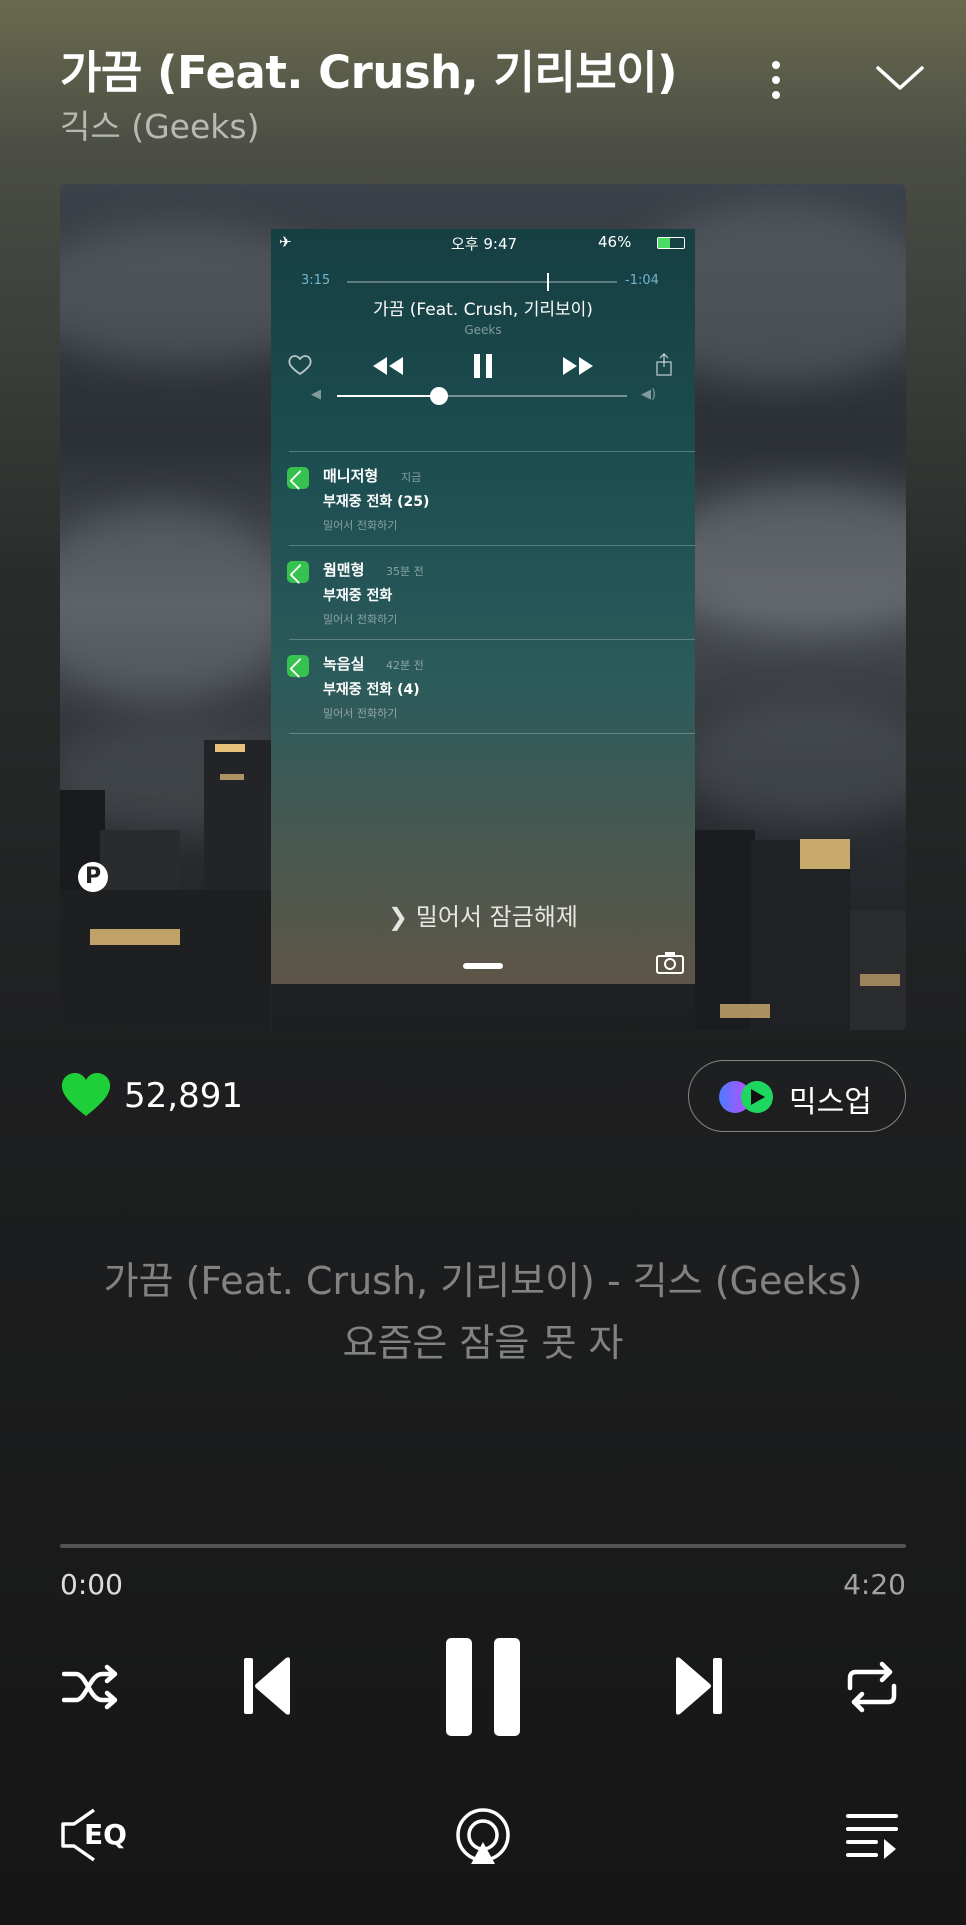 Image resolution: width=966 pixels, height=1925 pixels. Describe the element at coordinates (874, 1584) in the screenshot. I see `total-time: 4:20` at that location.